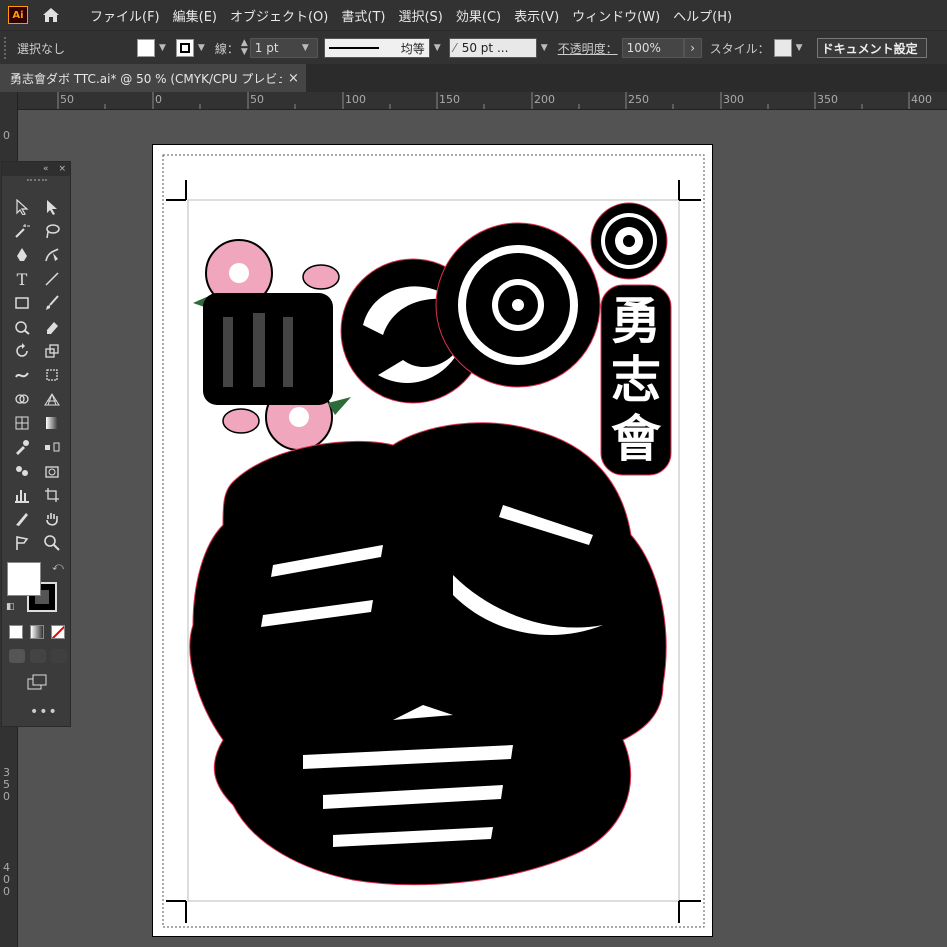 The image size is (947, 947). Describe the element at coordinates (782, 48) in the screenshot. I see `style-swatch` at that location.